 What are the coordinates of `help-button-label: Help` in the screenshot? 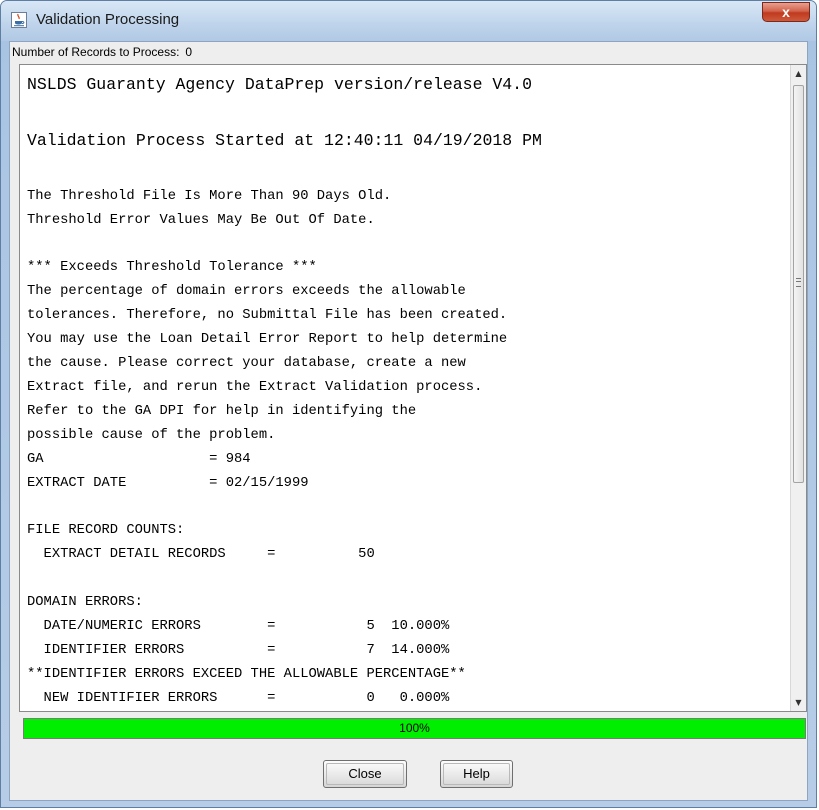 It's located at (476, 774).